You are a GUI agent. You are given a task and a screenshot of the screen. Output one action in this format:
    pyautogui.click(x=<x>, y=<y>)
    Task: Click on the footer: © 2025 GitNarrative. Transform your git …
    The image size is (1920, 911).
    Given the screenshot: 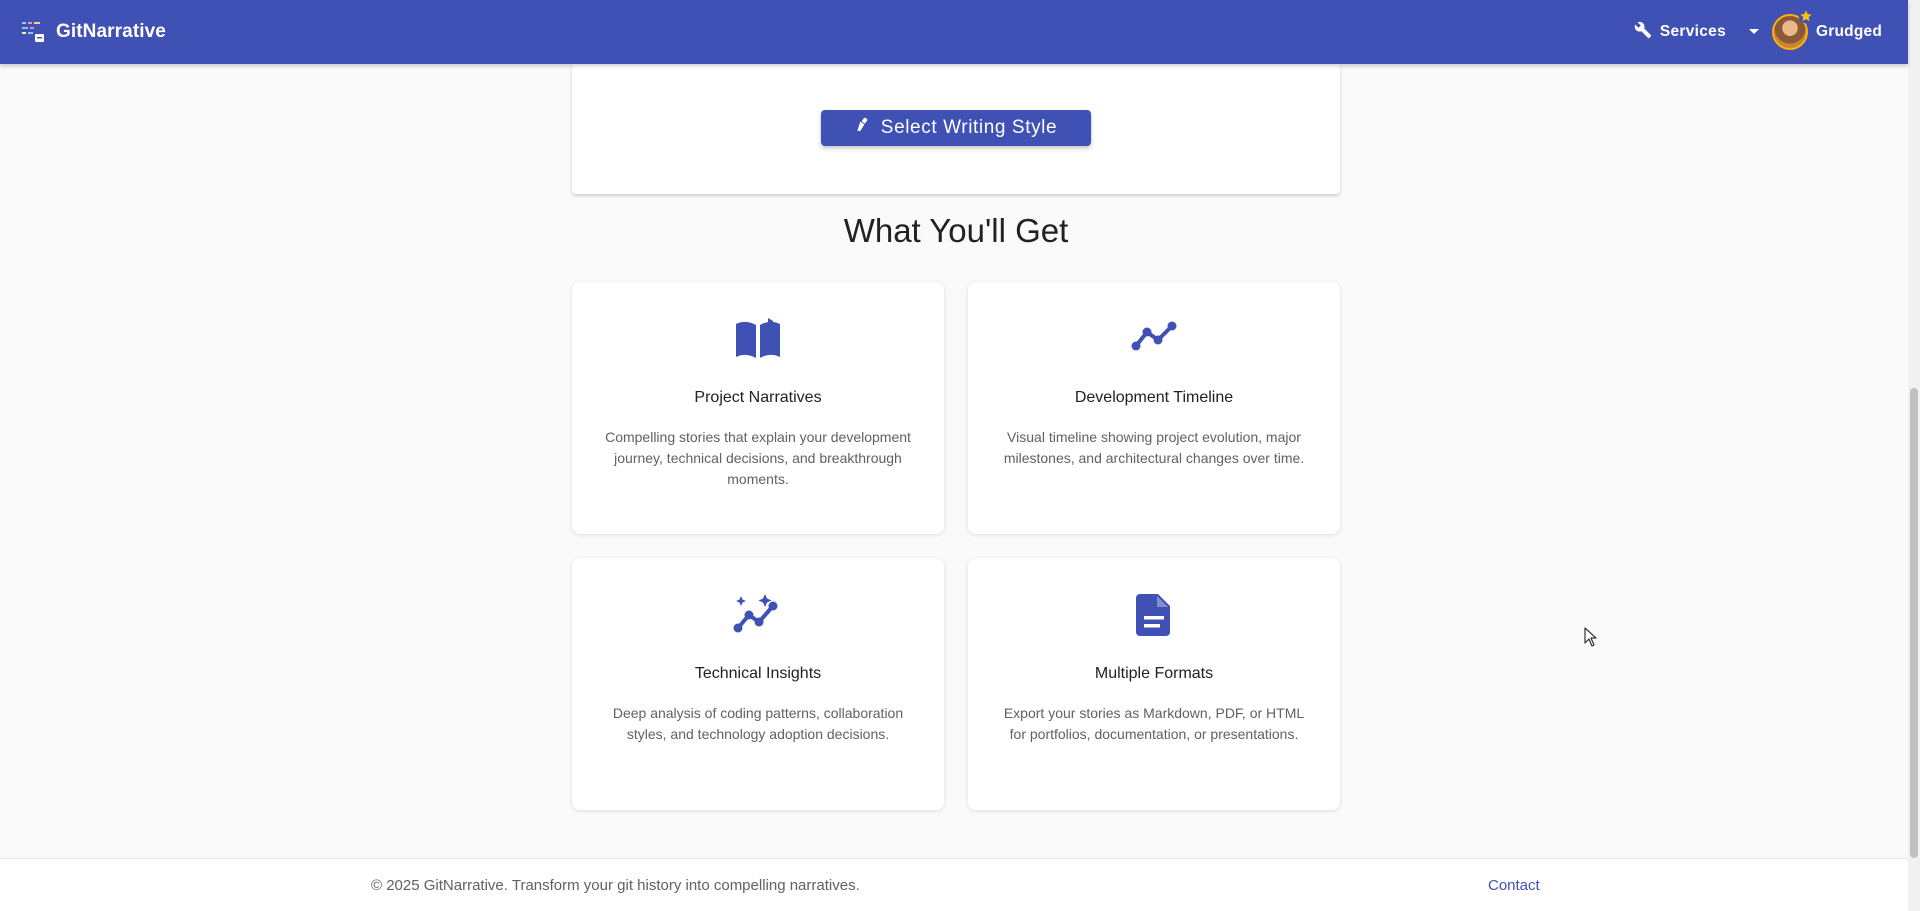 What is the action you would take?
    pyautogui.click(x=954, y=884)
    